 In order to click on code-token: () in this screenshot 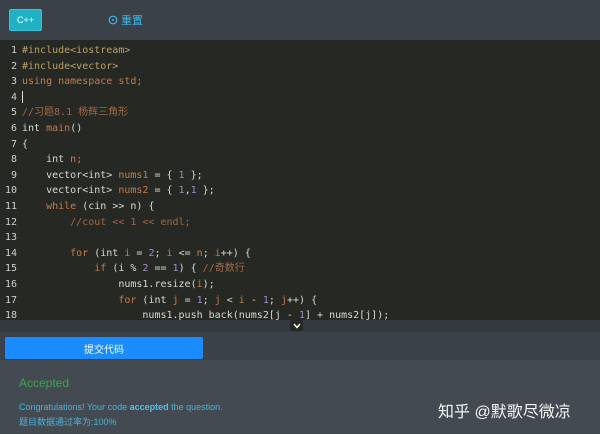, I will do `click(76, 128)`.